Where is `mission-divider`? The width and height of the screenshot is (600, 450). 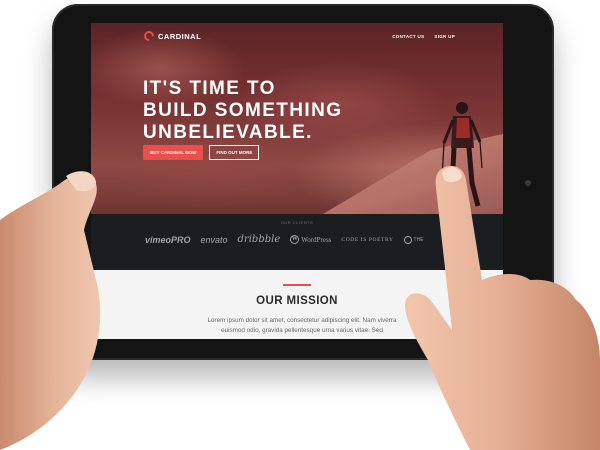 mission-divider is located at coordinates (297, 285).